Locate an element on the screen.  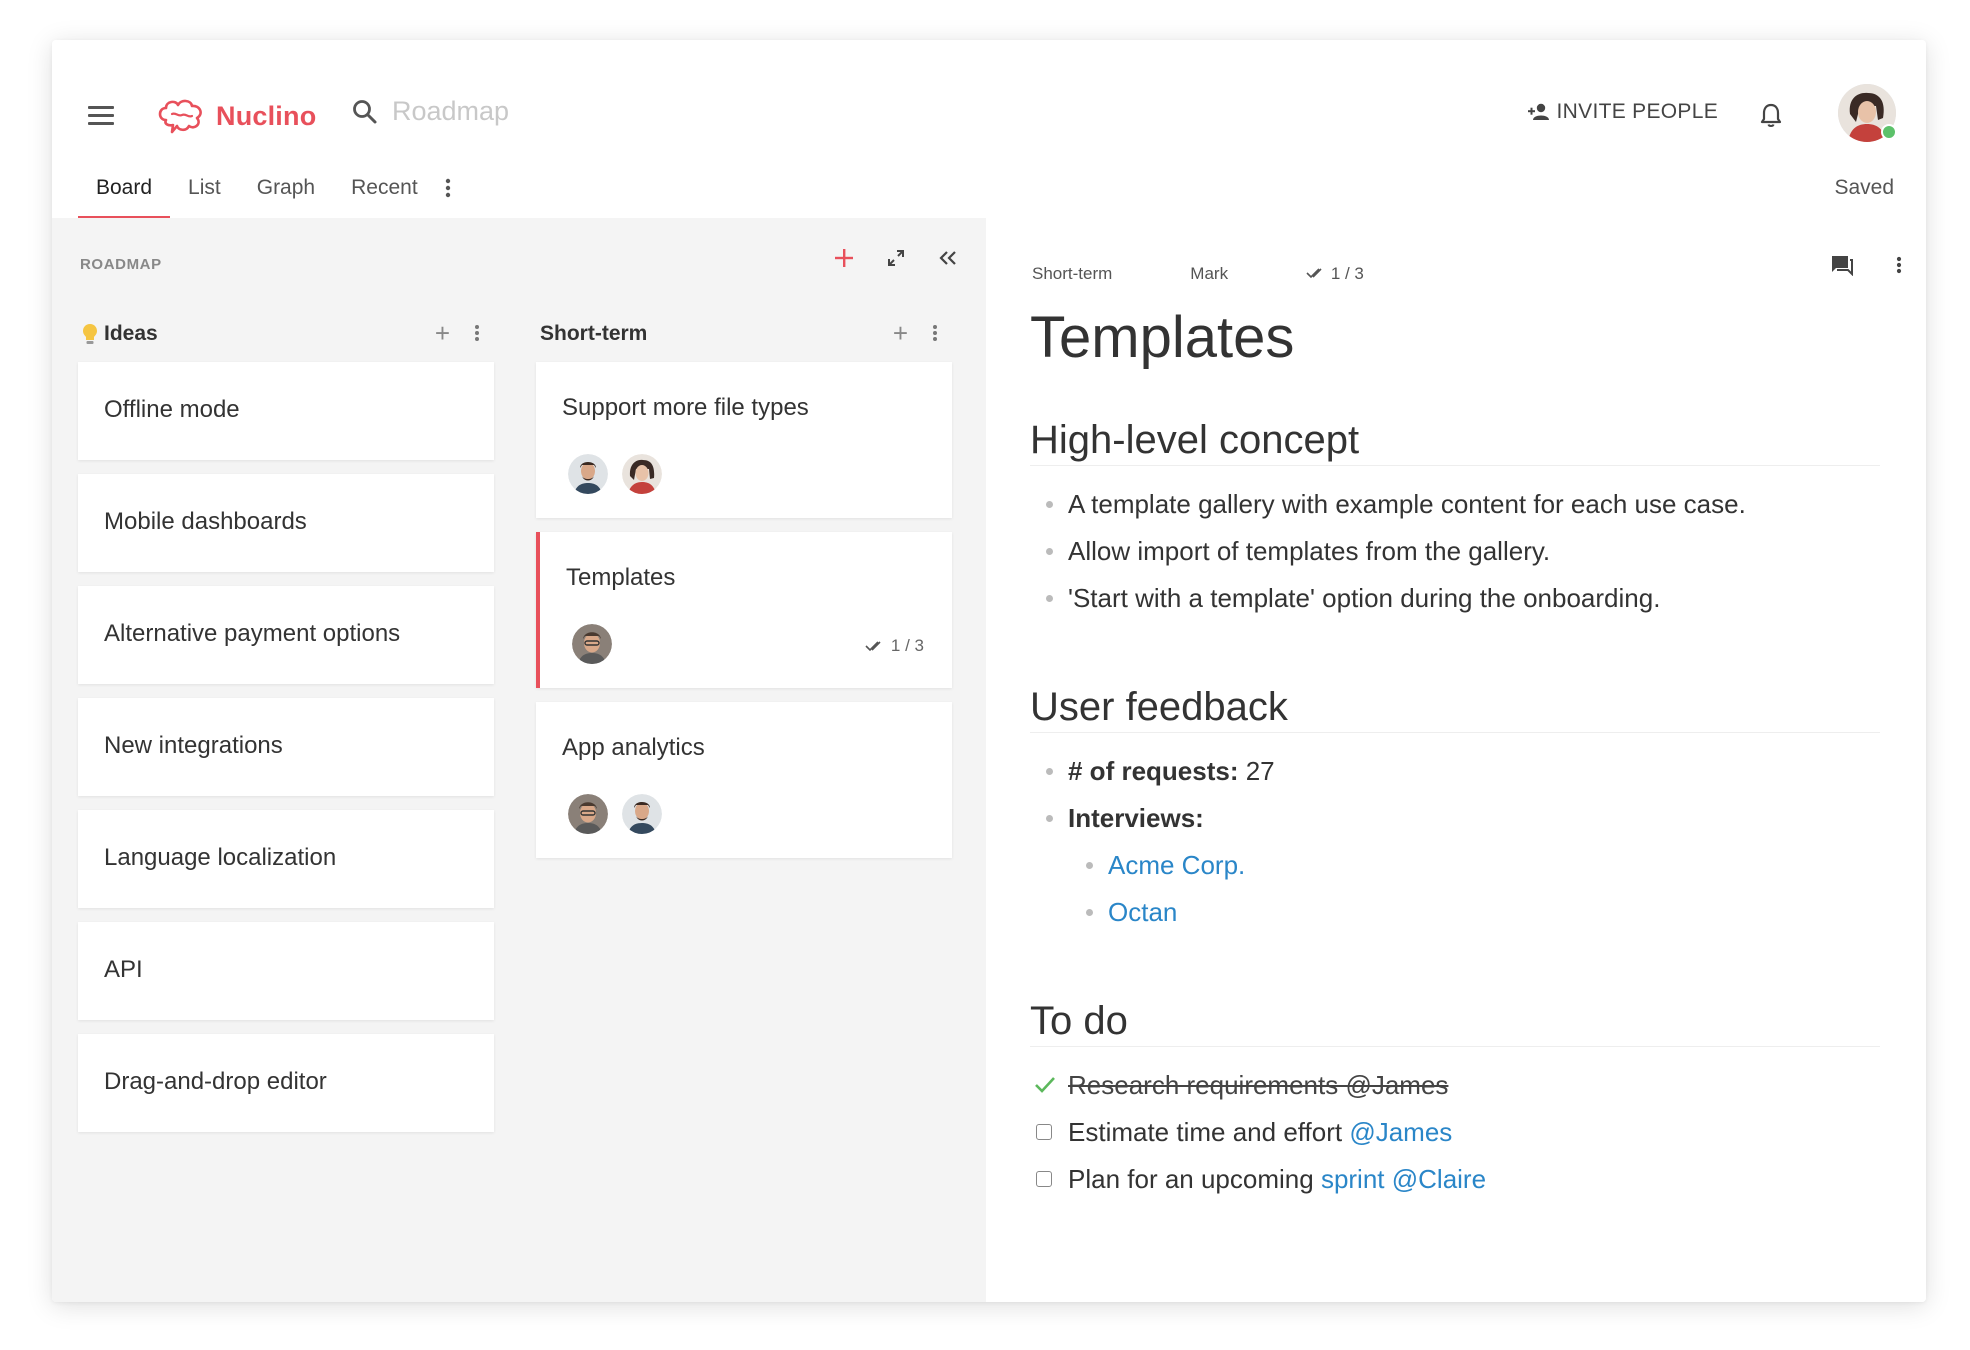
column-title: Ideas is located at coordinates (120, 334).